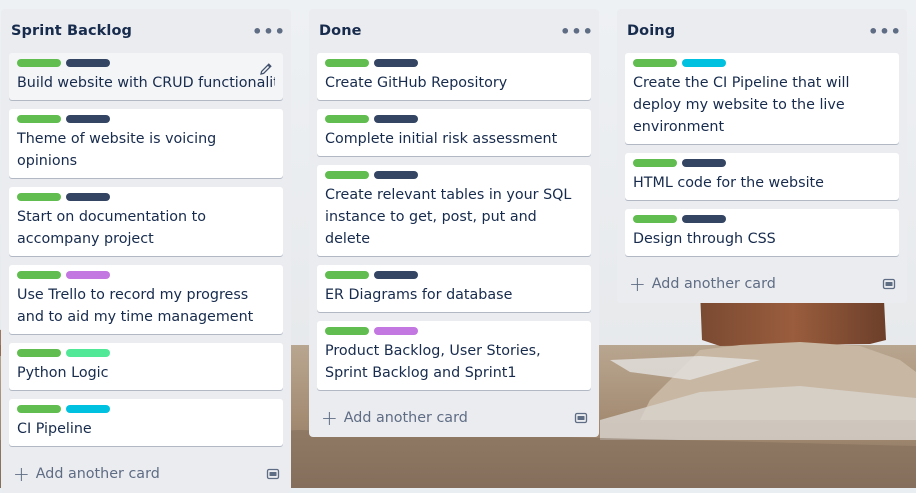 This screenshot has height=493, width=916. What do you see at coordinates (146, 31) in the screenshot?
I see `list-header: Sprint Backlog •••` at bounding box center [146, 31].